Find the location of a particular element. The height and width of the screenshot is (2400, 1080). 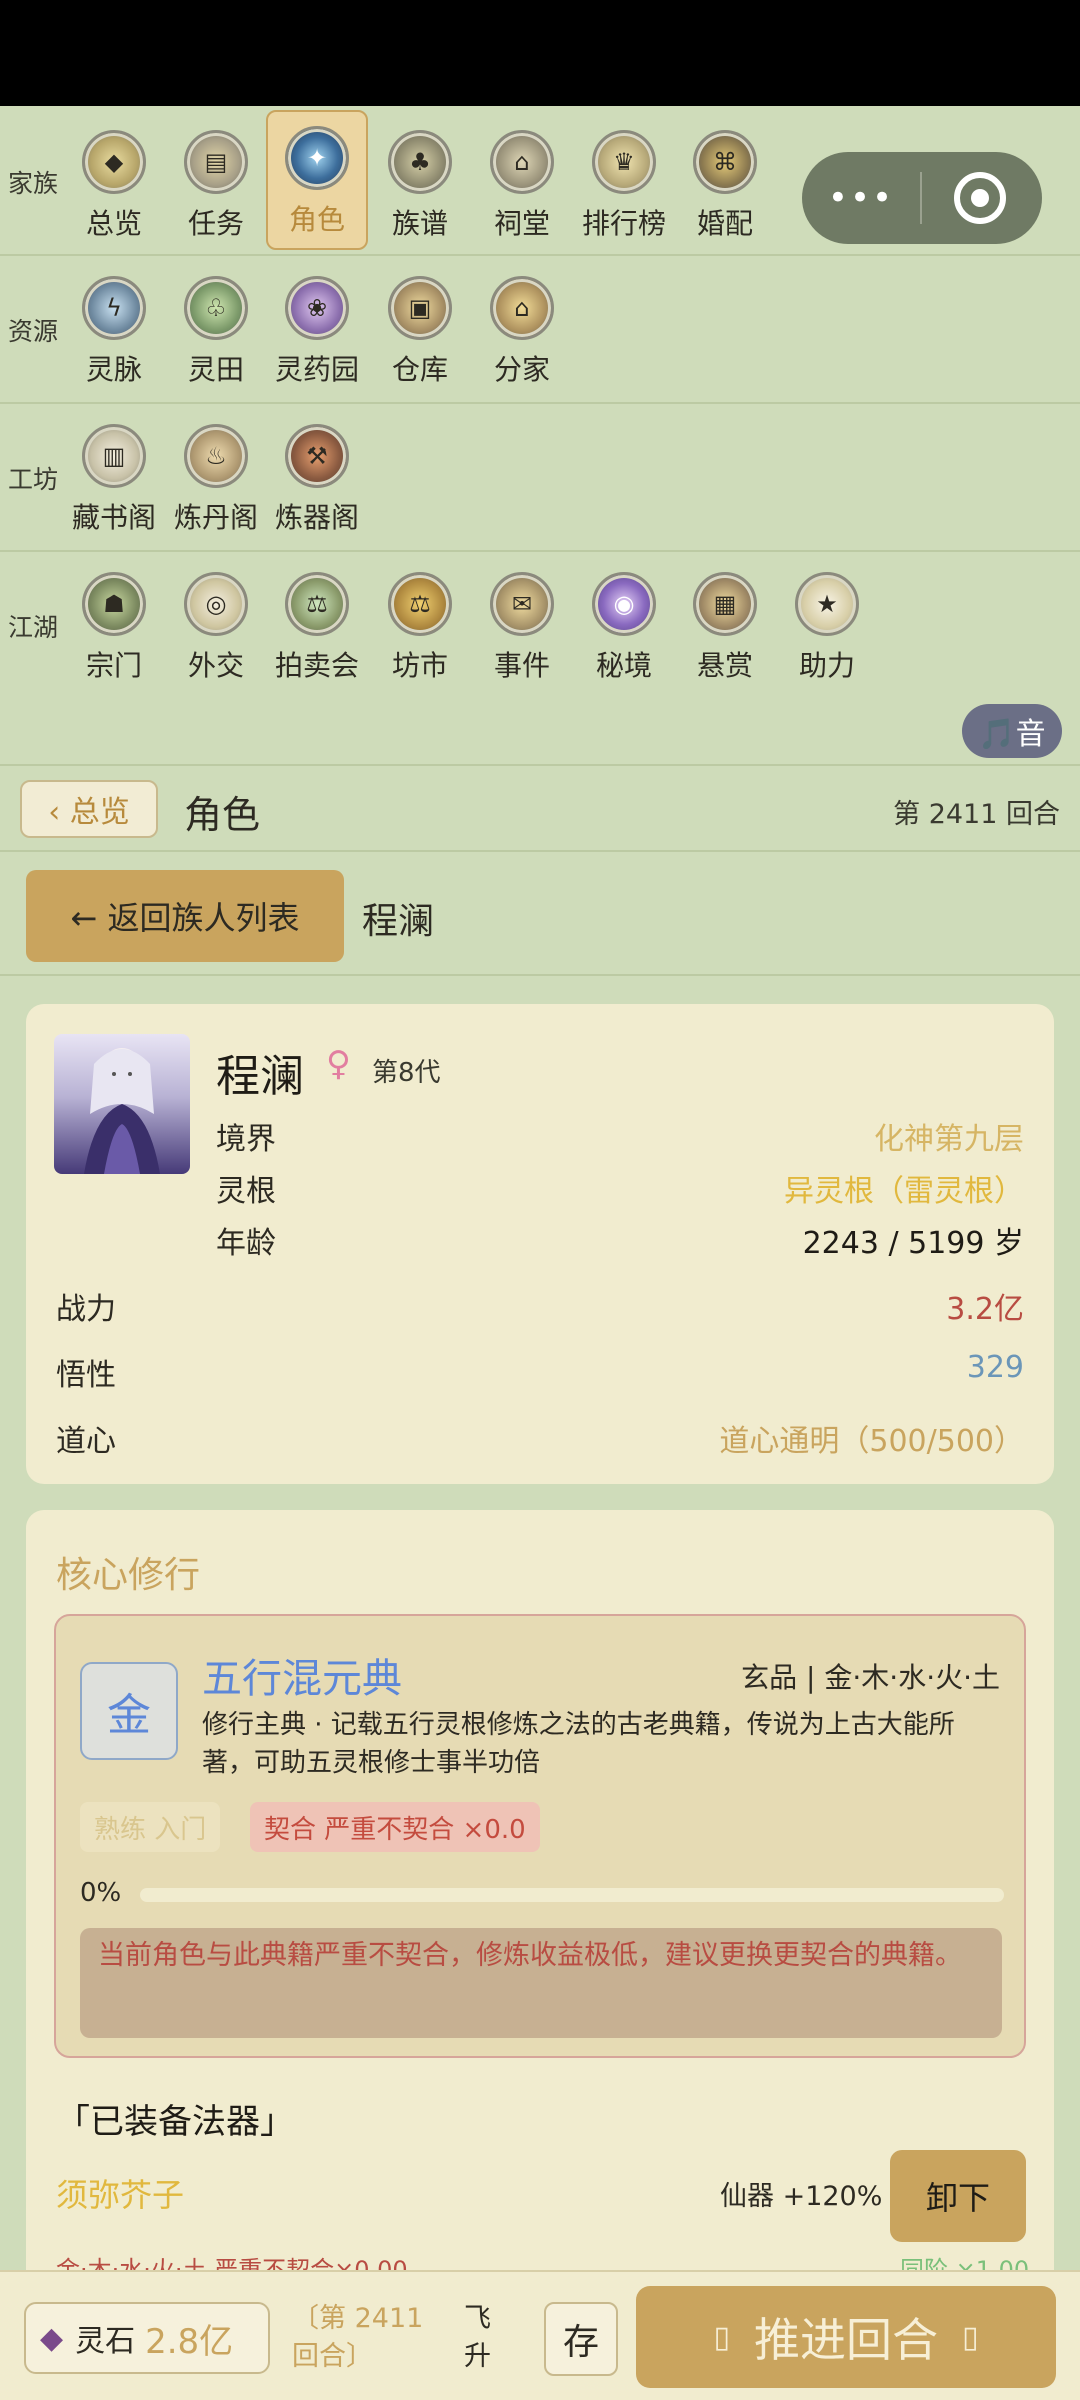

comprehension-label: 悟性 is located at coordinates (86, 1375).